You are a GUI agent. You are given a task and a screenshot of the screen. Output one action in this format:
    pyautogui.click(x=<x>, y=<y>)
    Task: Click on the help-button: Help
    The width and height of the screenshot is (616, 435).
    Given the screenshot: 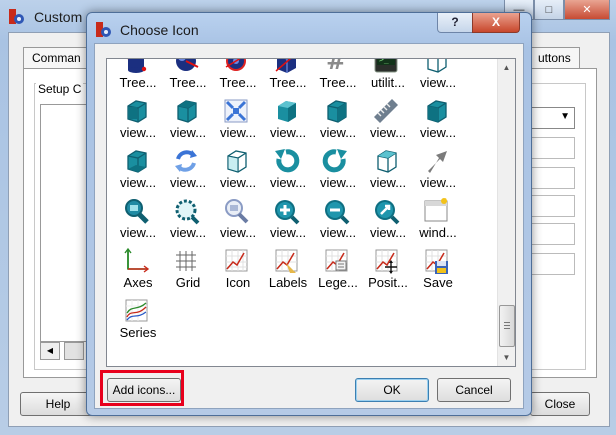 What is the action you would take?
    pyautogui.click(x=58, y=404)
    